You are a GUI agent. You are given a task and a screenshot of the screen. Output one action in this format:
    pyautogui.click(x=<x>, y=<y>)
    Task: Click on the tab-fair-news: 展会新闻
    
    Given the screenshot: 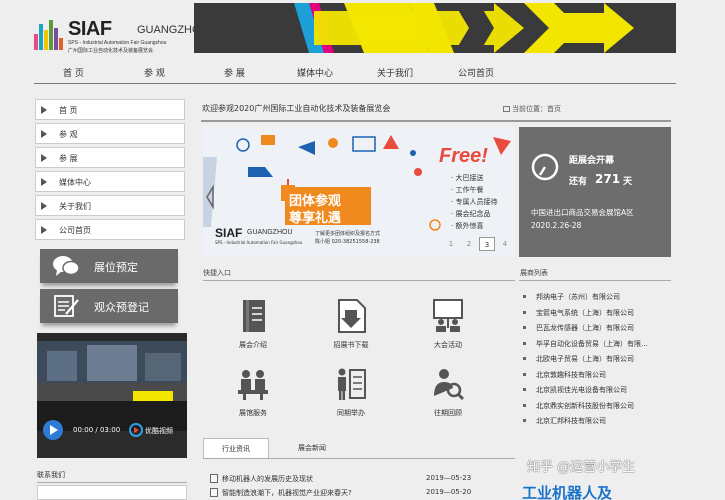 What is the action you would take?
    pyautogui.click(x=312, y=448)
    